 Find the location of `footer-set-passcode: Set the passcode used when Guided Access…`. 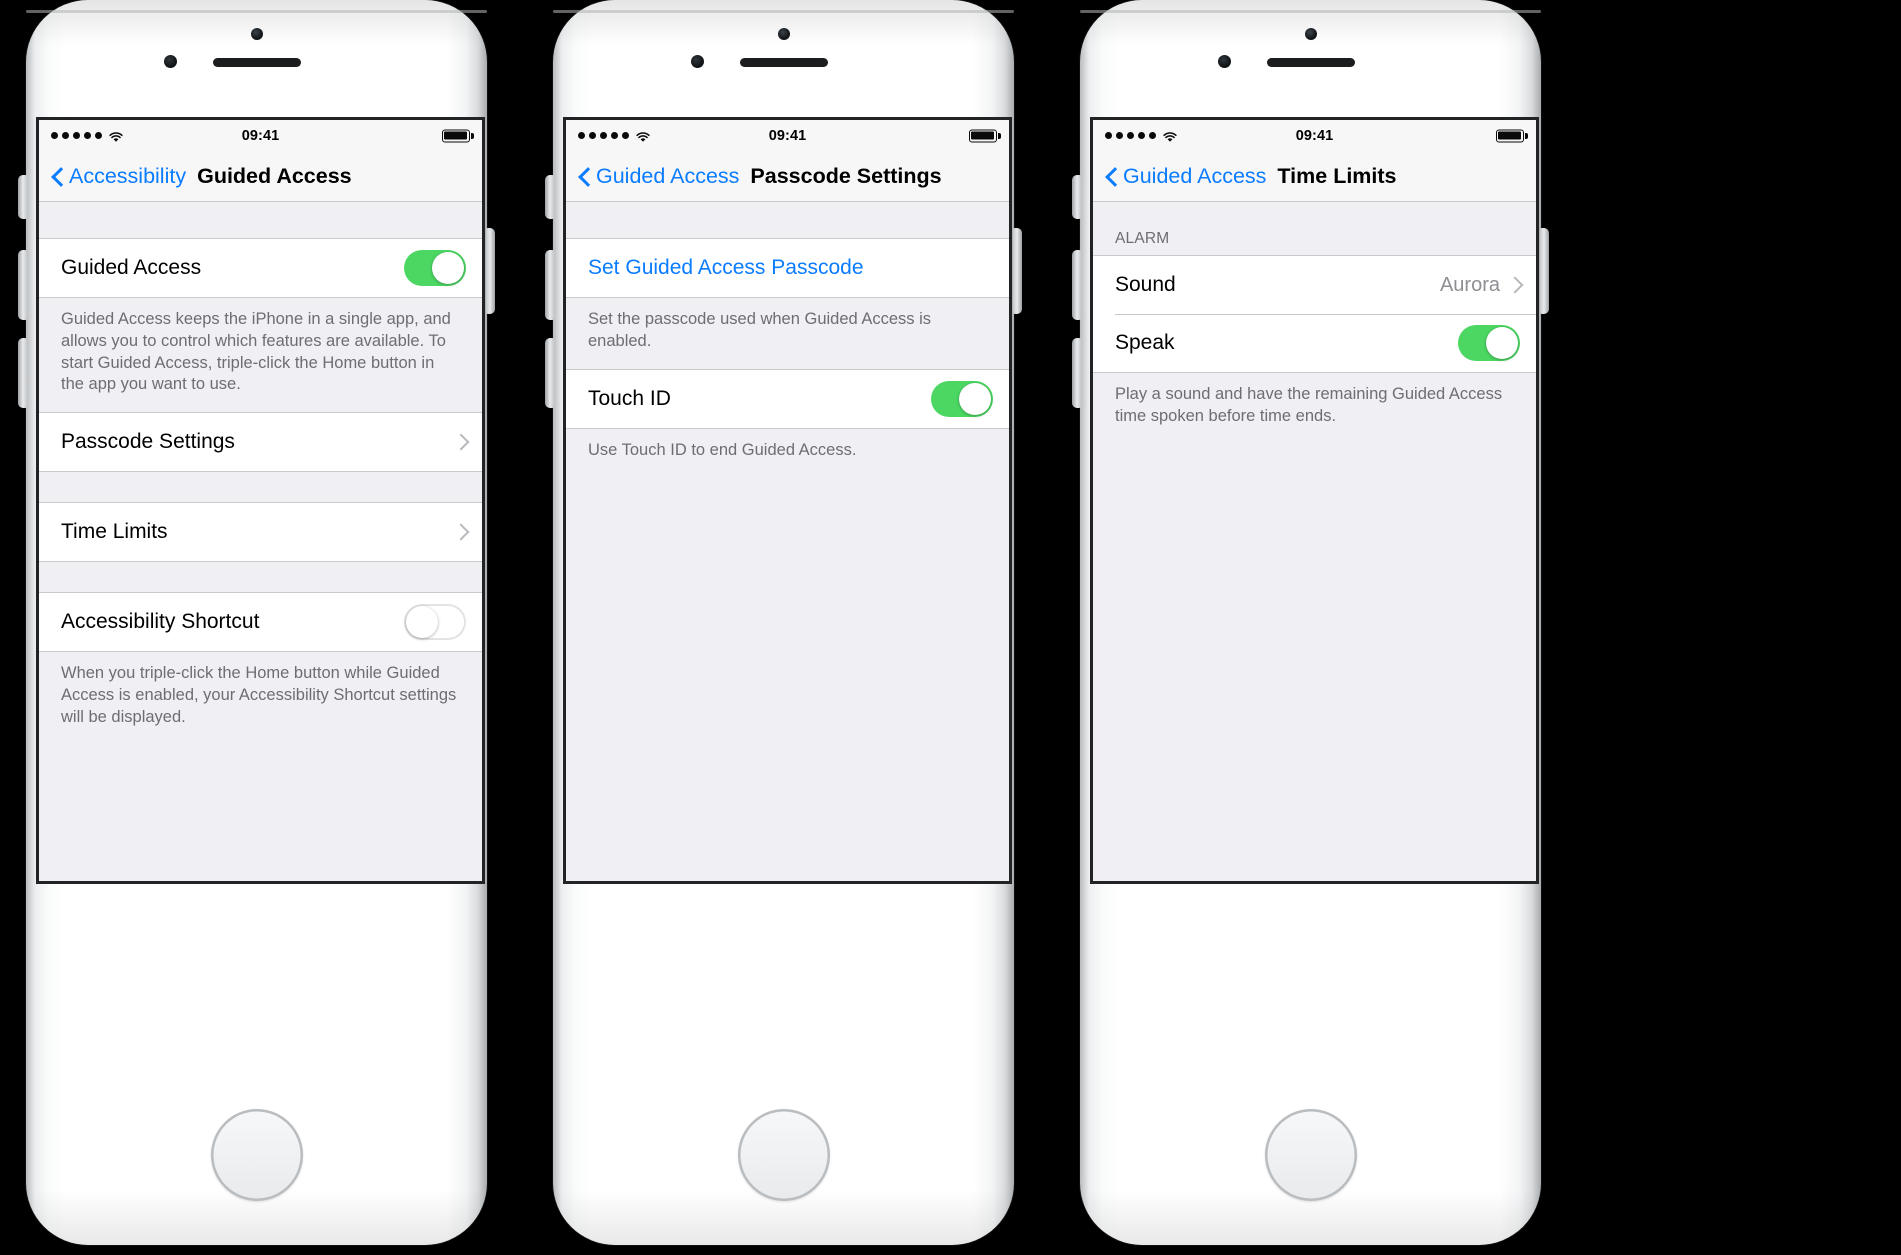

footer-set-passcode: Set the passcode used when Guided Access… is located at coordinates (787, 333).